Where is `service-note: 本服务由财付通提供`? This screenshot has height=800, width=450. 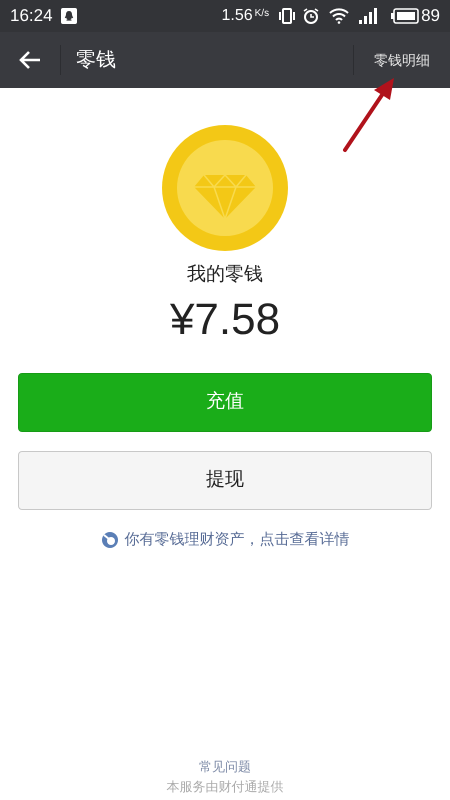 service-note: 本服务由财付通提供 is located at coordinates (225, 787).